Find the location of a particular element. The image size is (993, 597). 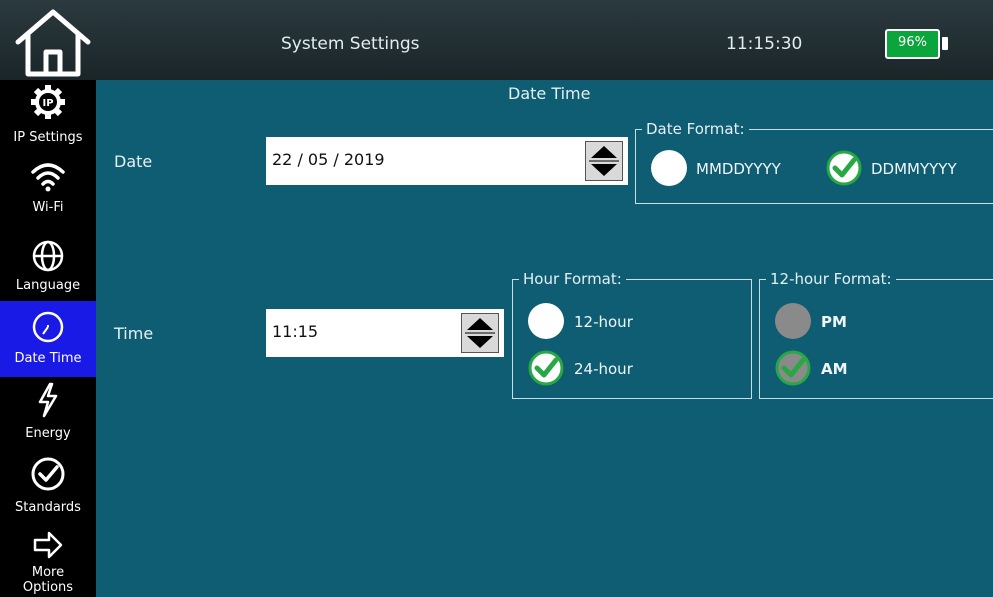

time-value: 11:15 is located at coordinates (295, 331).